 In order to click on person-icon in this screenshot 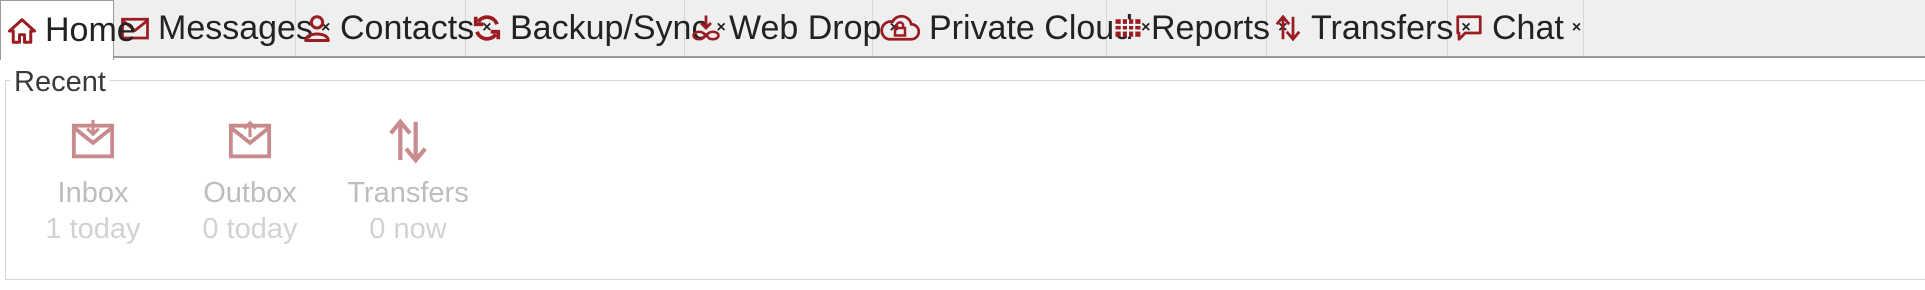, I will do `click(317, 28)`.